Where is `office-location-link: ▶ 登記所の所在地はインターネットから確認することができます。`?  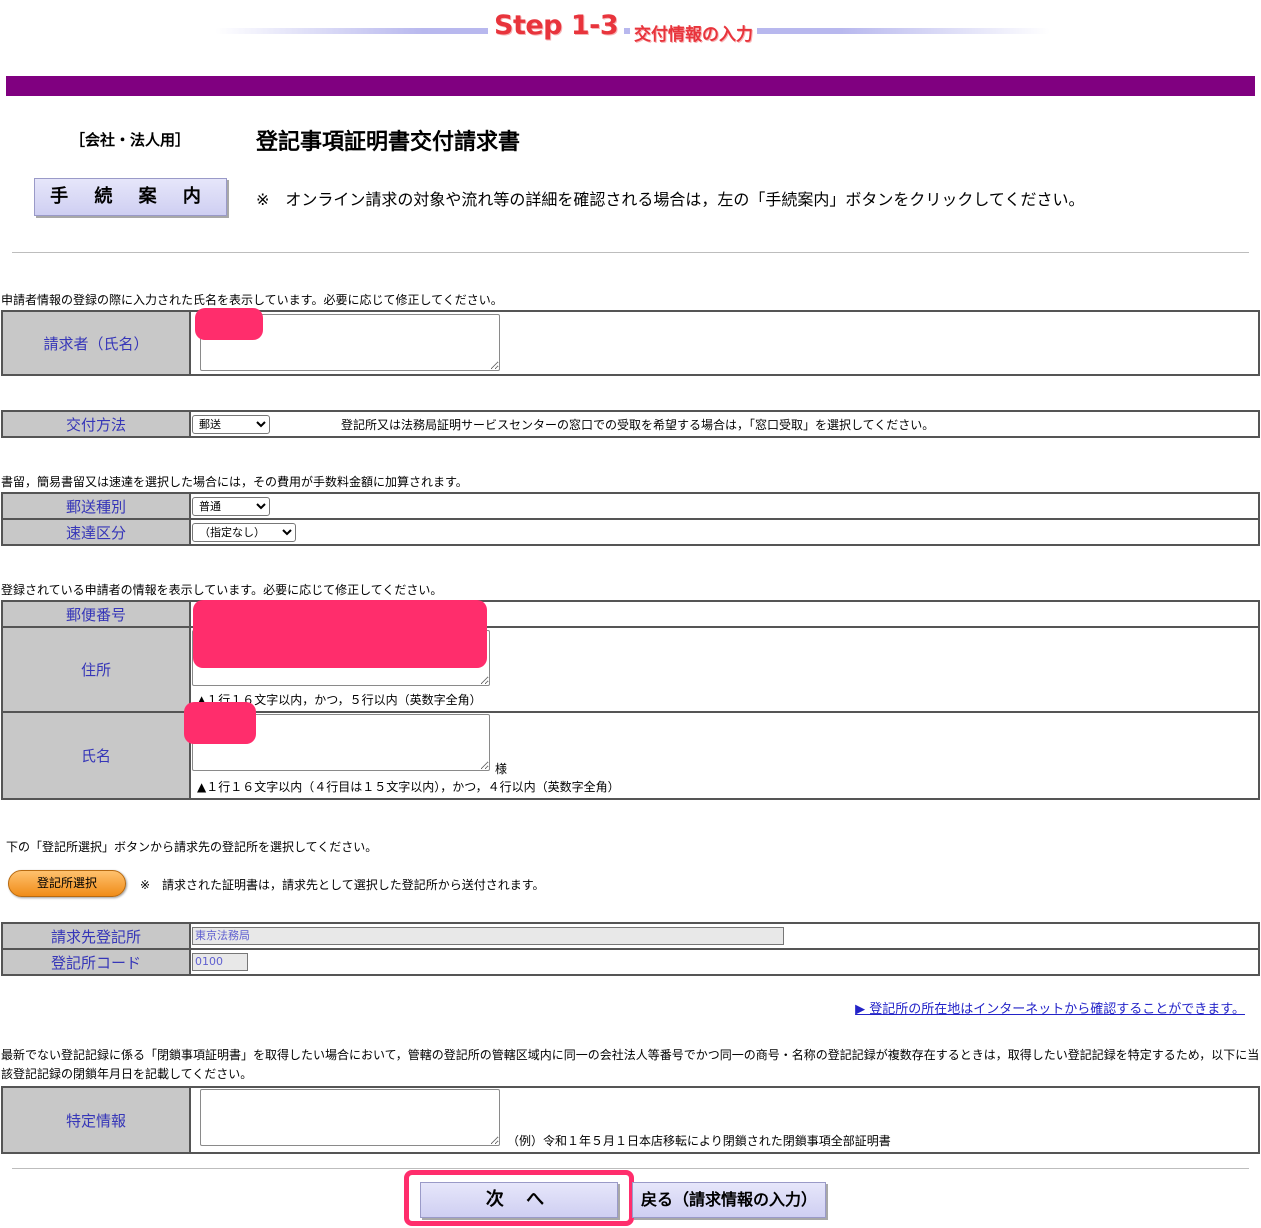
office-location-link: ▶ 登記所の所在地はインターネットから確認することができます。 is located at coordinates (1050, 1007).